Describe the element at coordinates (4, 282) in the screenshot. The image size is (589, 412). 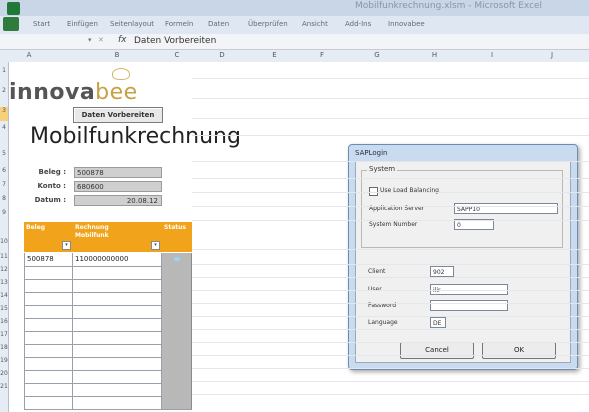
I see `row-header: 13` at that location.